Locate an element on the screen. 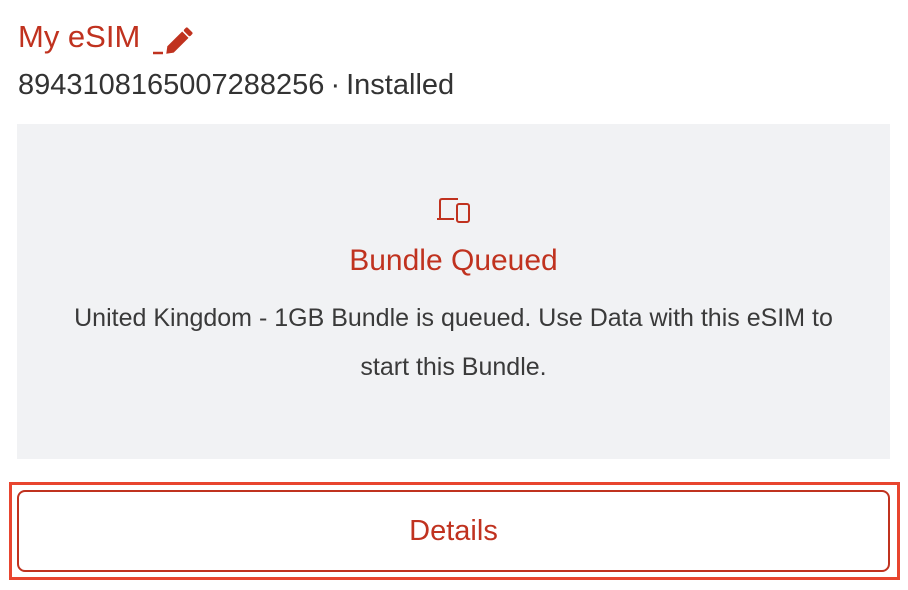 Image resolution: width=908 pixels, height=590 pixels. esim-state: Installed is located at coordinates (400, 85).